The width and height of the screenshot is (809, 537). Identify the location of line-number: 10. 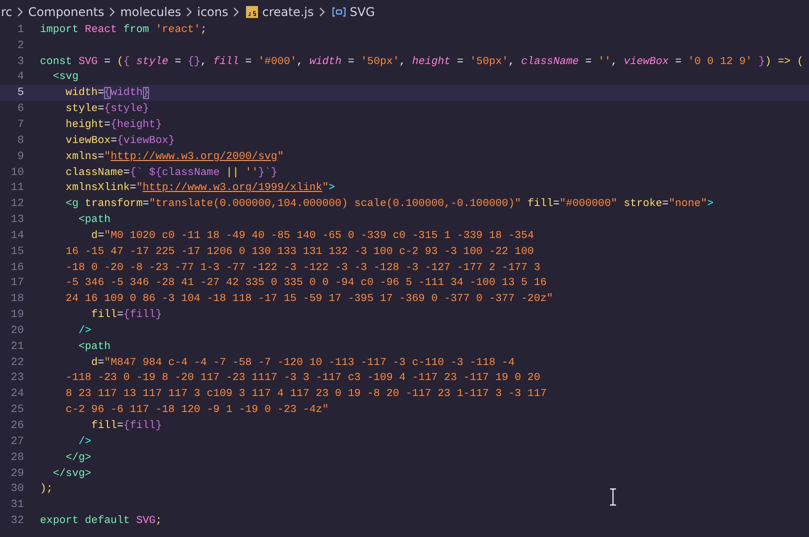
(17, 172).